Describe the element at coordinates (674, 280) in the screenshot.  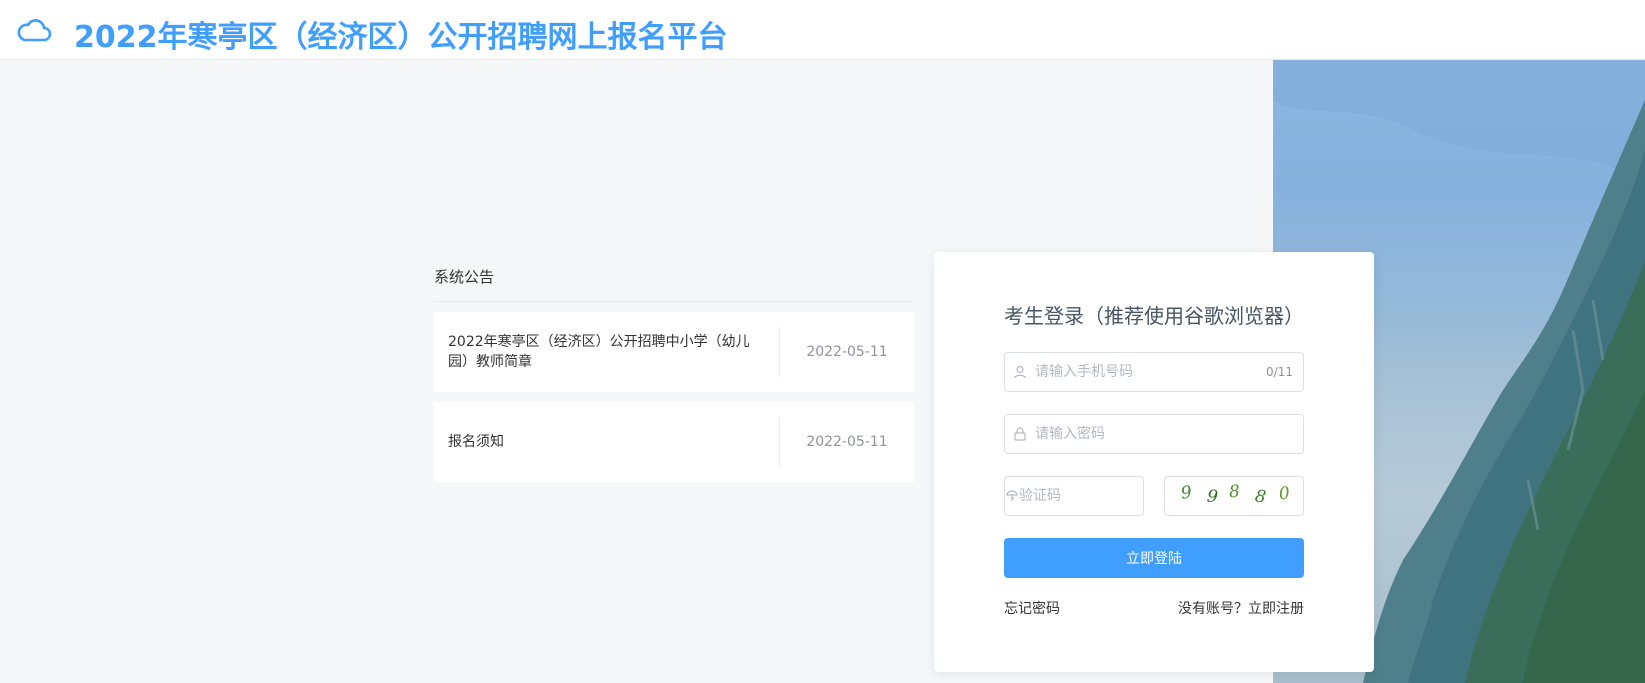
I see `announcement-title: 系统公告` at that location.